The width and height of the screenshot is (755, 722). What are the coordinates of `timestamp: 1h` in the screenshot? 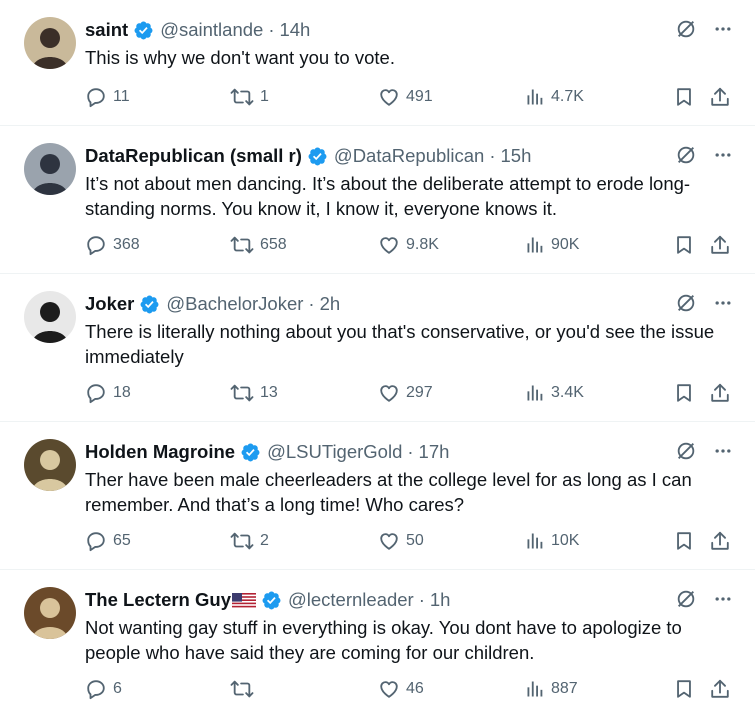 It's located at (440, 600).